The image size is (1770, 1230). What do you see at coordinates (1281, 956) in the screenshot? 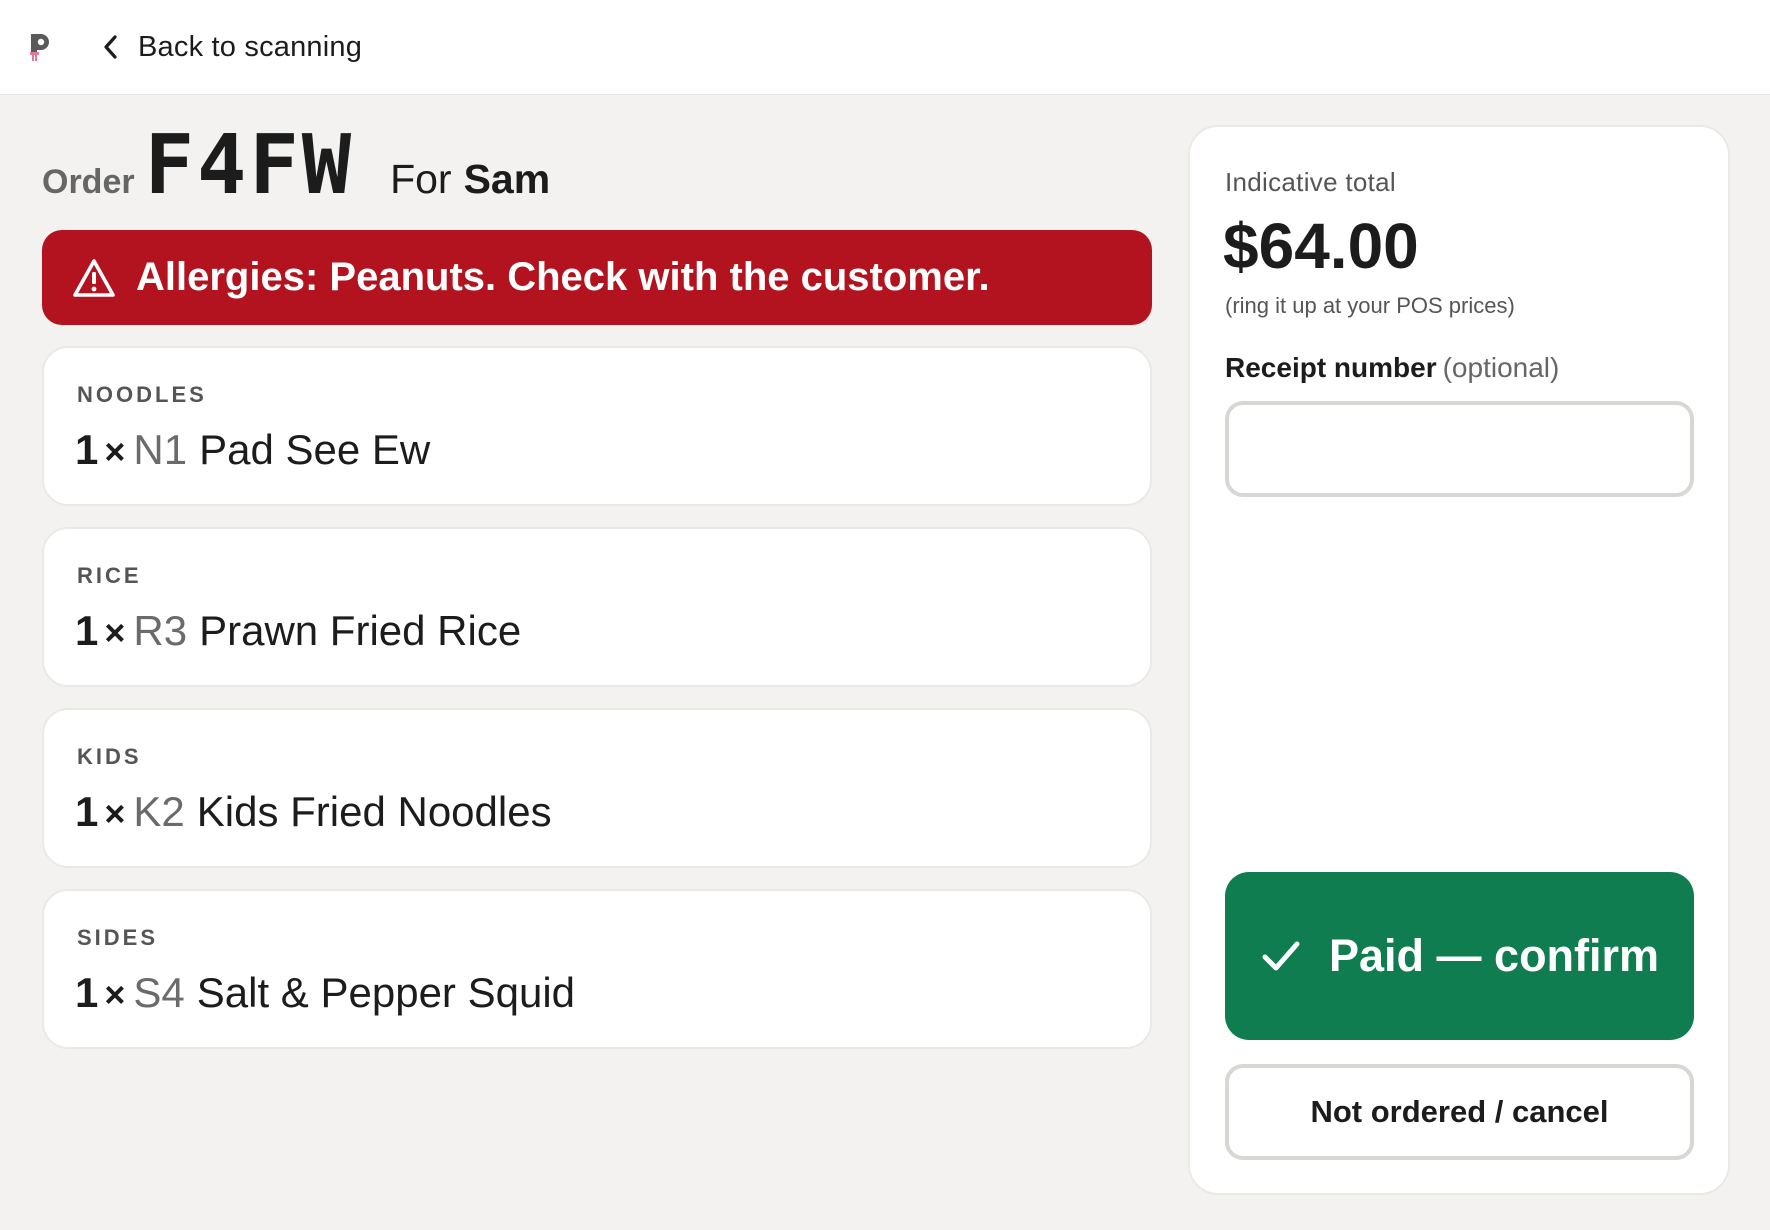
I see `checkmark-icon` at bounding box center [1281, 956].